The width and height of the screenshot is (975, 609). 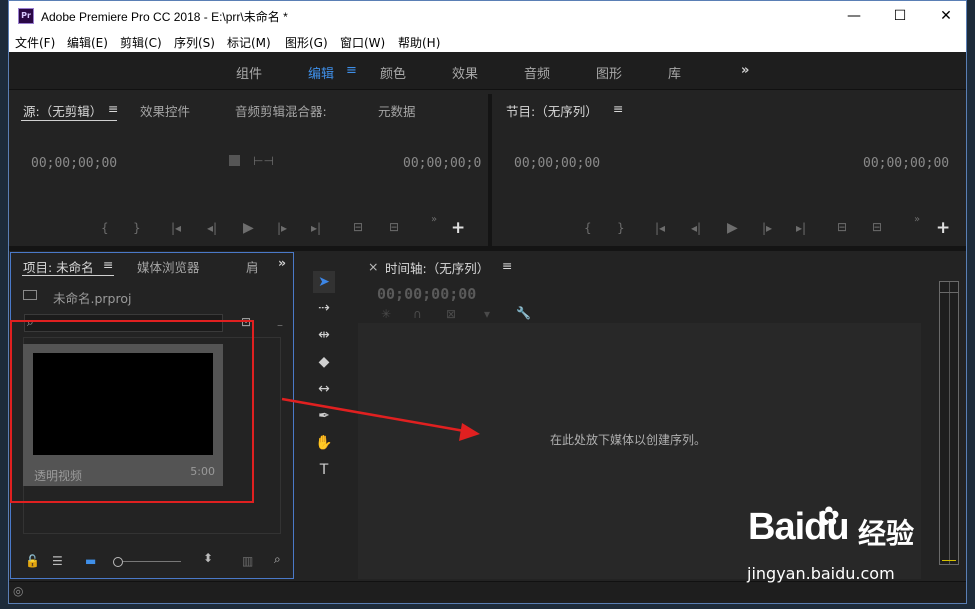 What do you see at coordinates (886, 533) in the screenshot?
I see `watermark-cn: 经验` at bounding box center [886, 533].